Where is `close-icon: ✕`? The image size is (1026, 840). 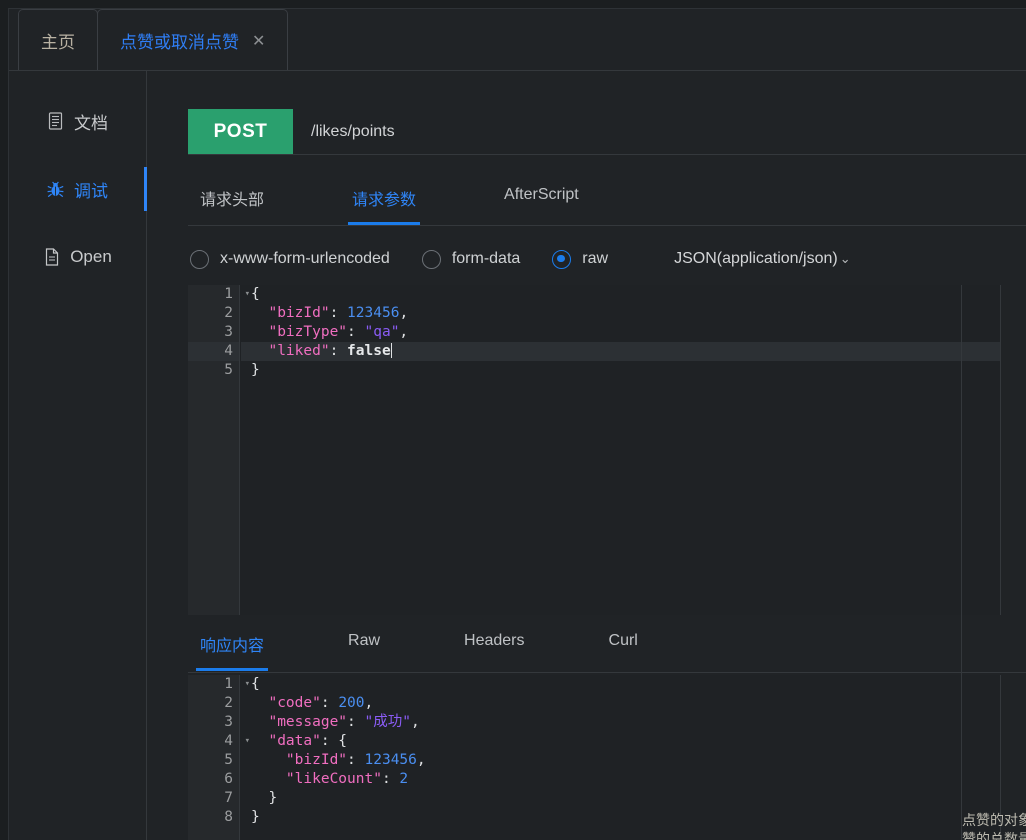
close-icon: ✕ is located at coordinates (258, 40).